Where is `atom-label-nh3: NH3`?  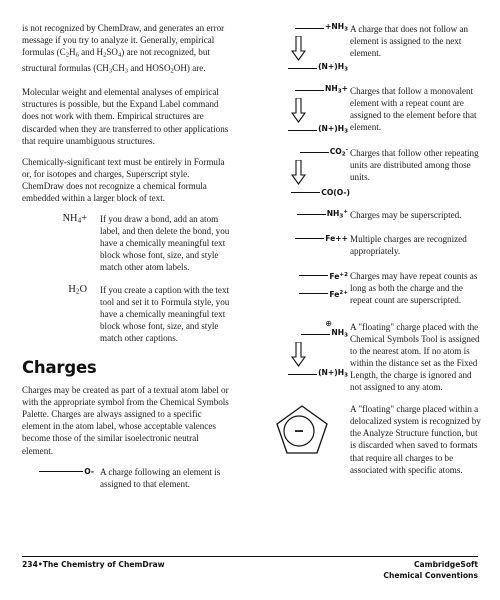
atom-label-nh3: NH3 is located at coordinates (339, 333).